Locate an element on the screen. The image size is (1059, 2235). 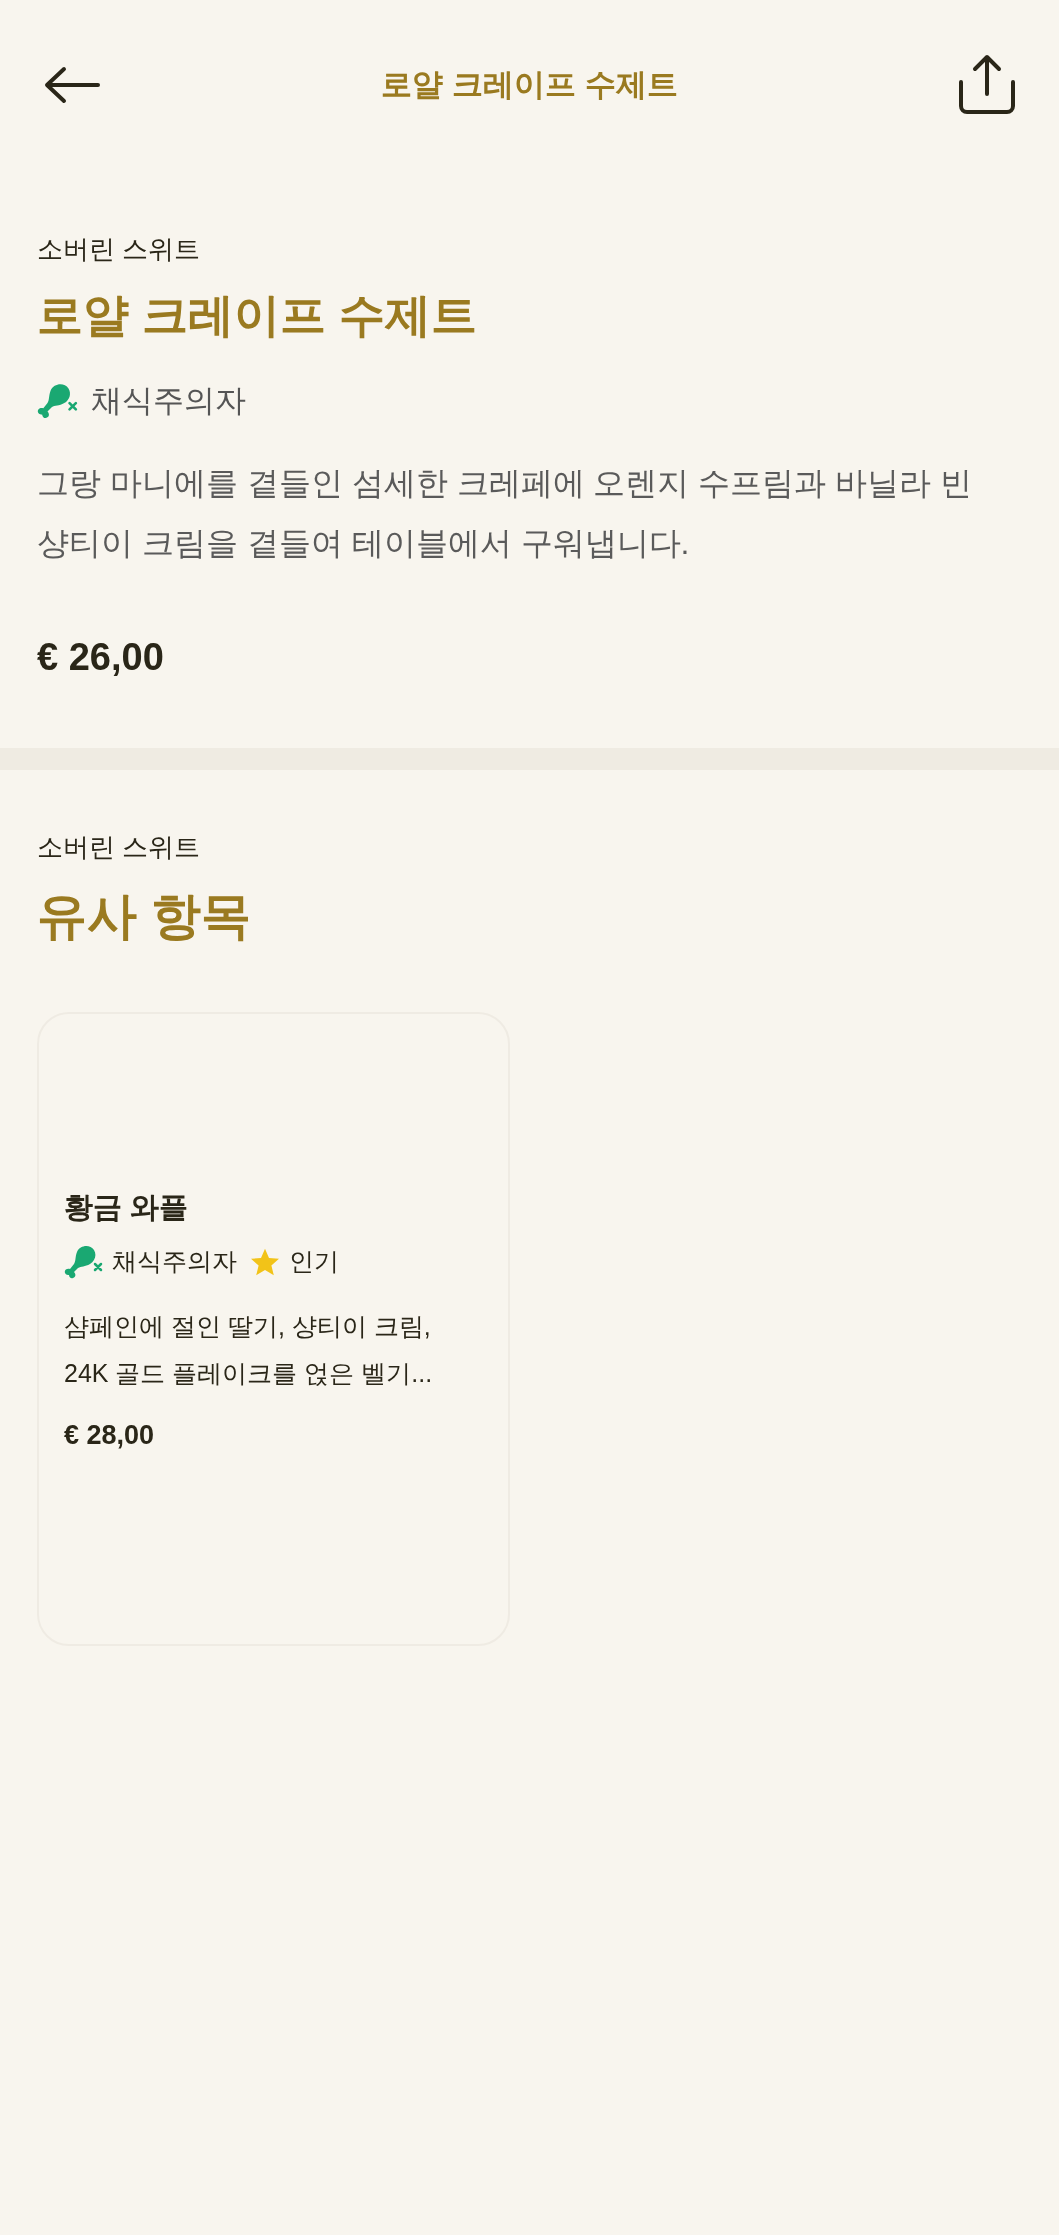
item-description: 그랑 마니에를 곁들인 섬세한 크레페에 오렌지 수프림과 바닐라 빈 샹티이 크림을 곁들여 테이블에서 구워냅니다. is located at coordinates (505, 513).